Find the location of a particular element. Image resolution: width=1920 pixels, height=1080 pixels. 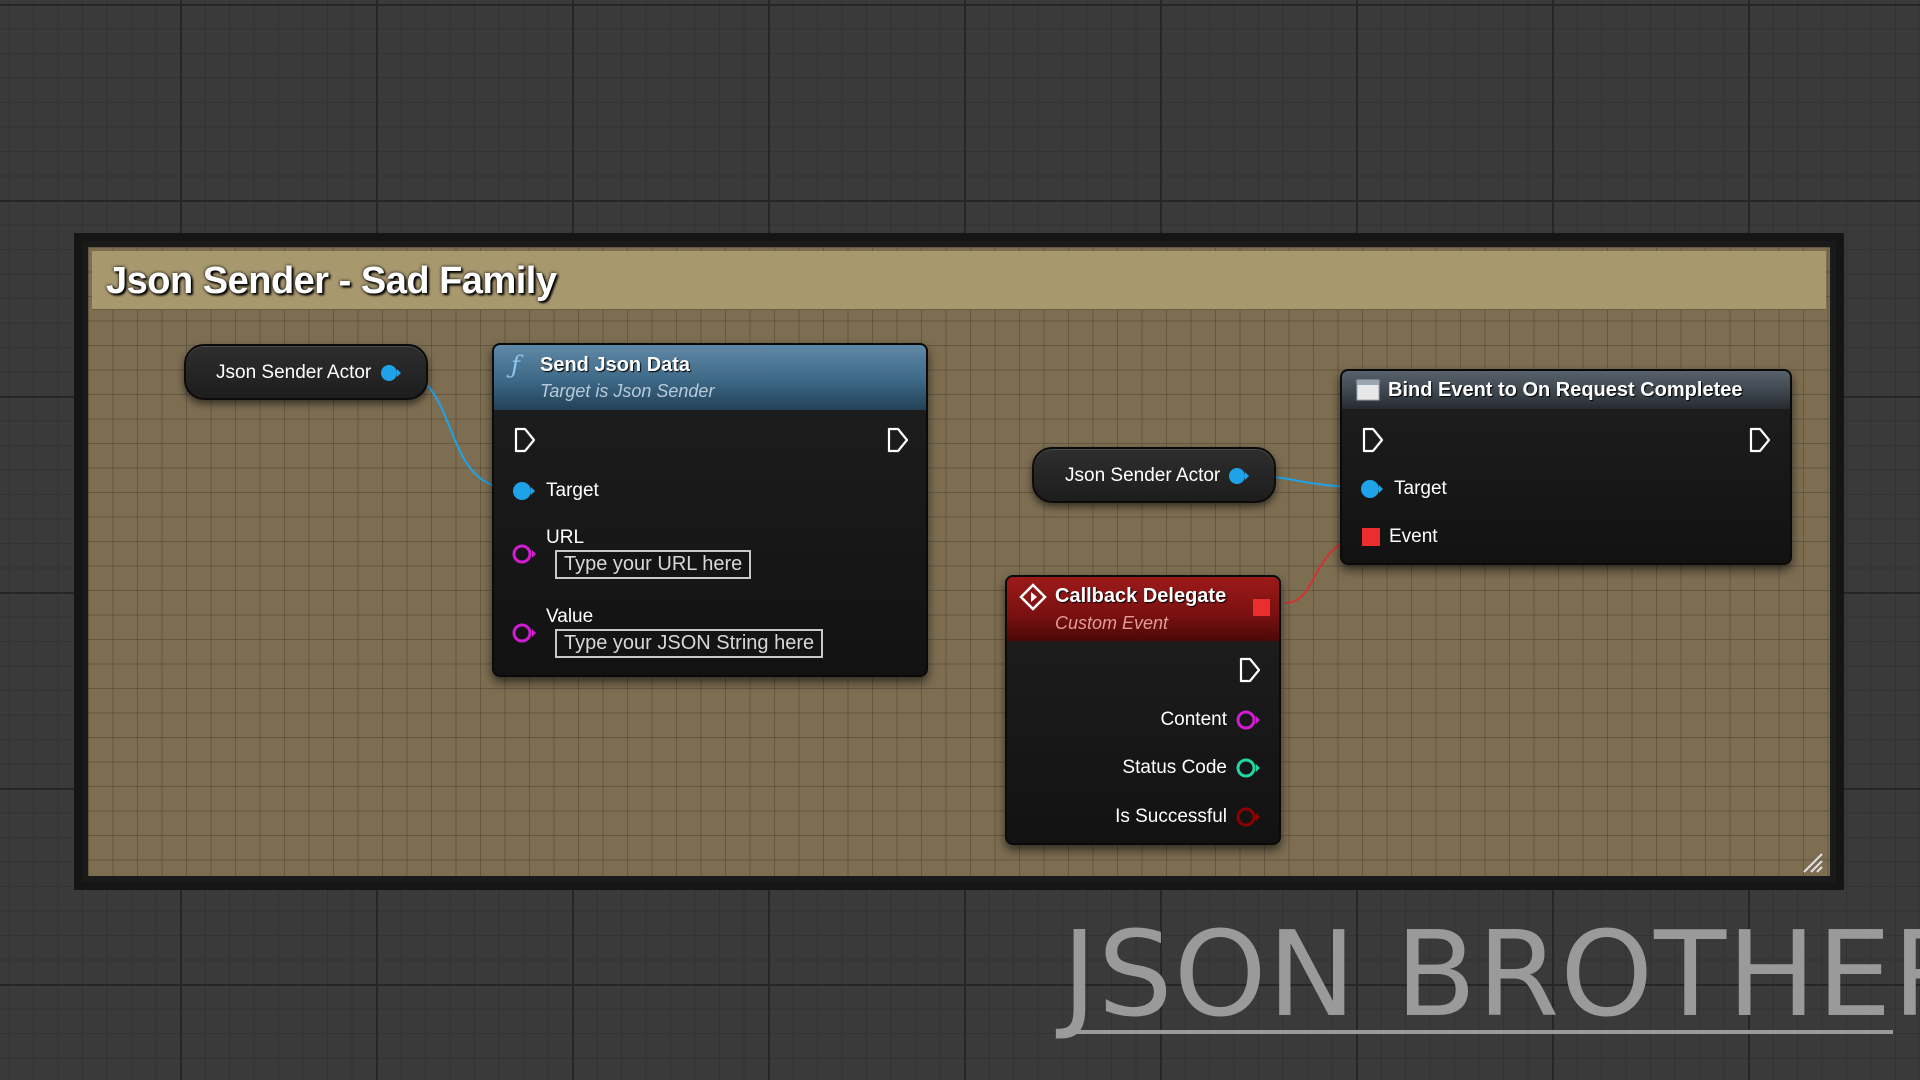

is-successful-bool-pin-icon is located at coordinates (1249, 817).